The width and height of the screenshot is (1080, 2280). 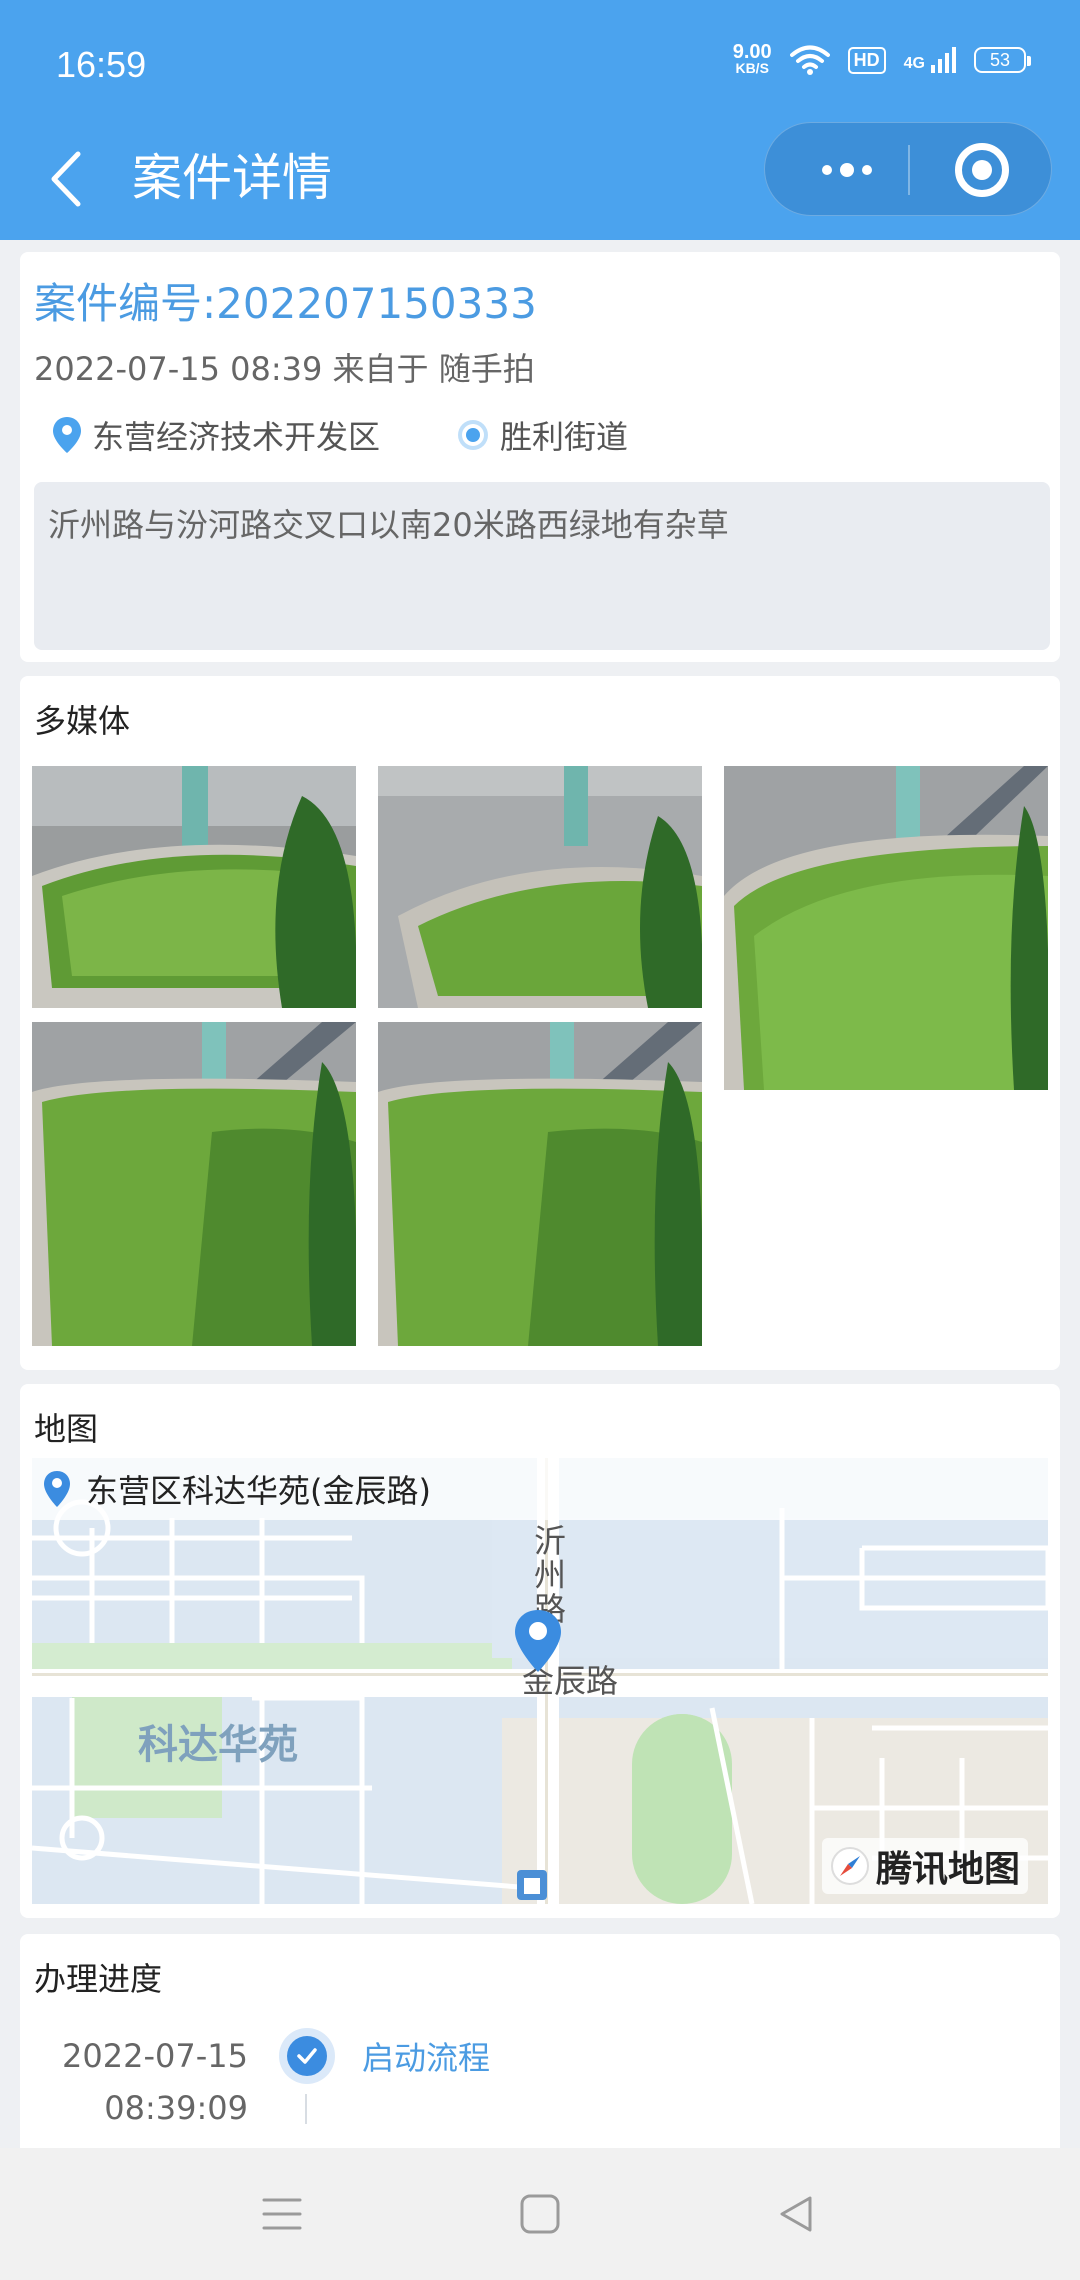 I want to click on hd-icon: HD, so click(x=866, y=60).